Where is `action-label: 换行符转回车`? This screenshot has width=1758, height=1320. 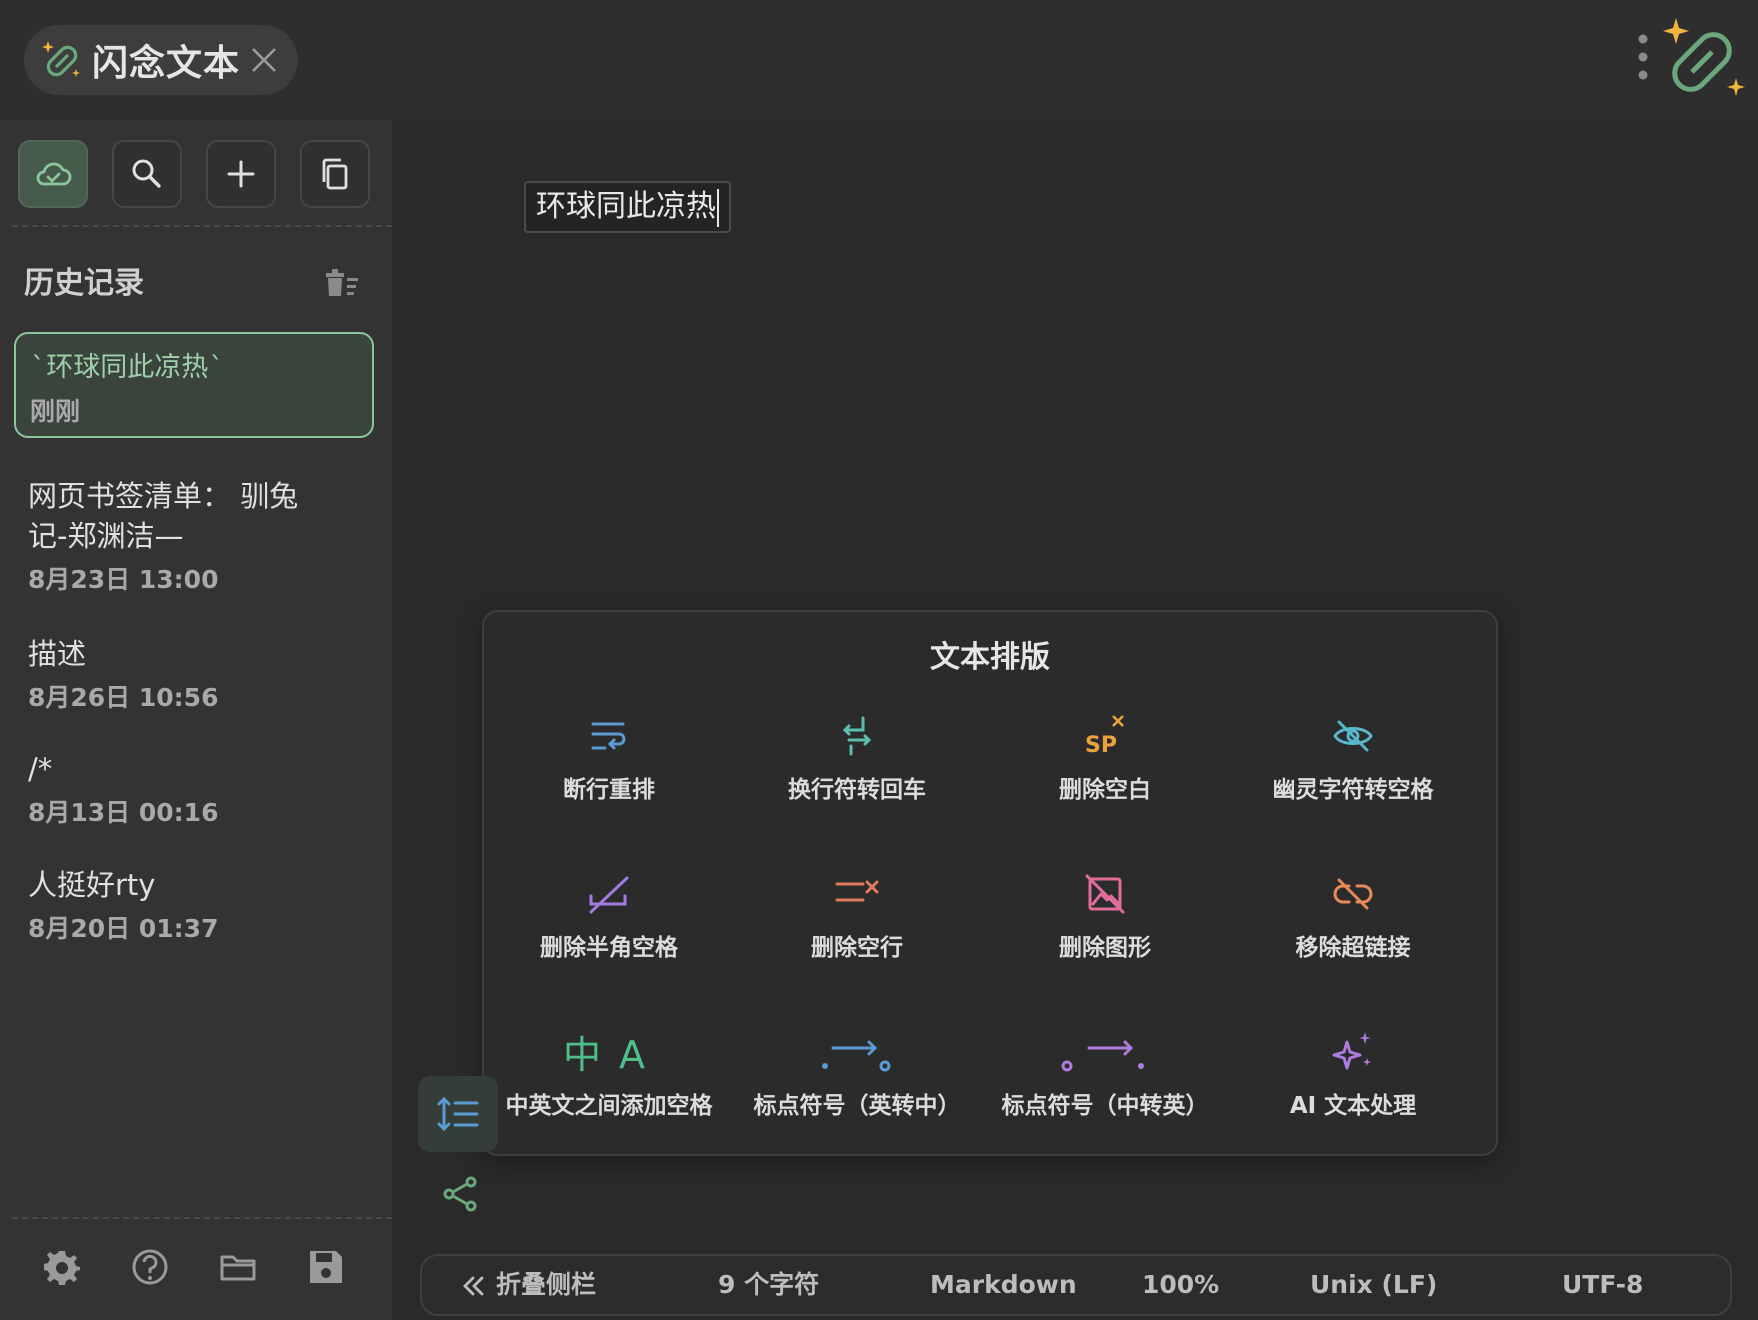
action-label: 换行符转回车 is located at coordinates (857, 790).